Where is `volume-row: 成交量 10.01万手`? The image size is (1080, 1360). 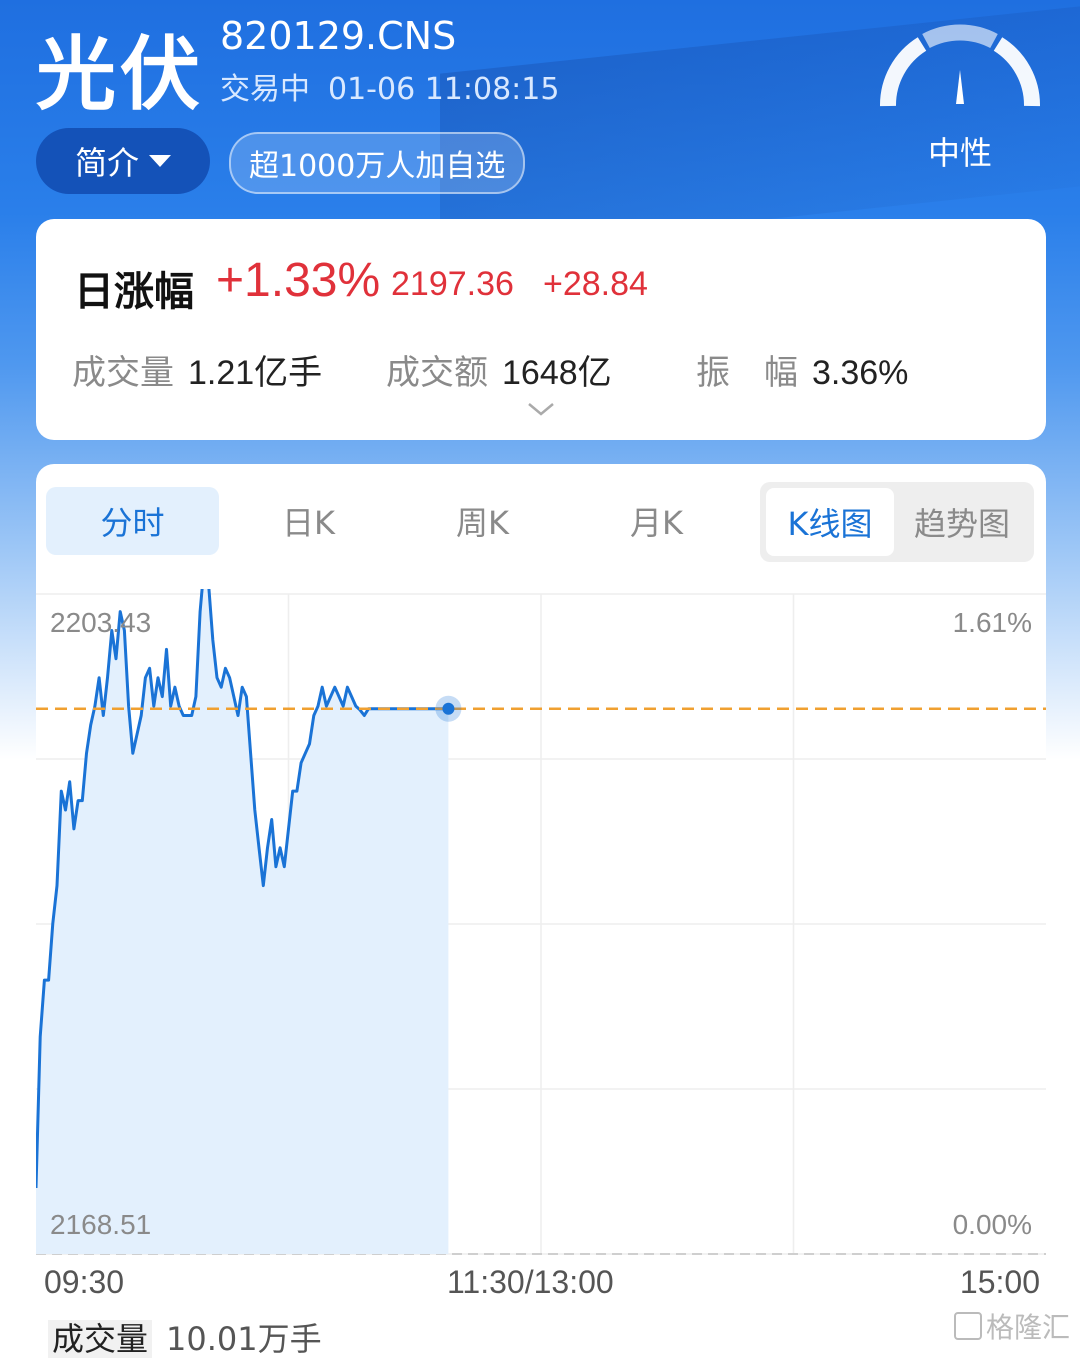
volume-row: 成交量 10.01万手 is located at coordinates (185, 1337).